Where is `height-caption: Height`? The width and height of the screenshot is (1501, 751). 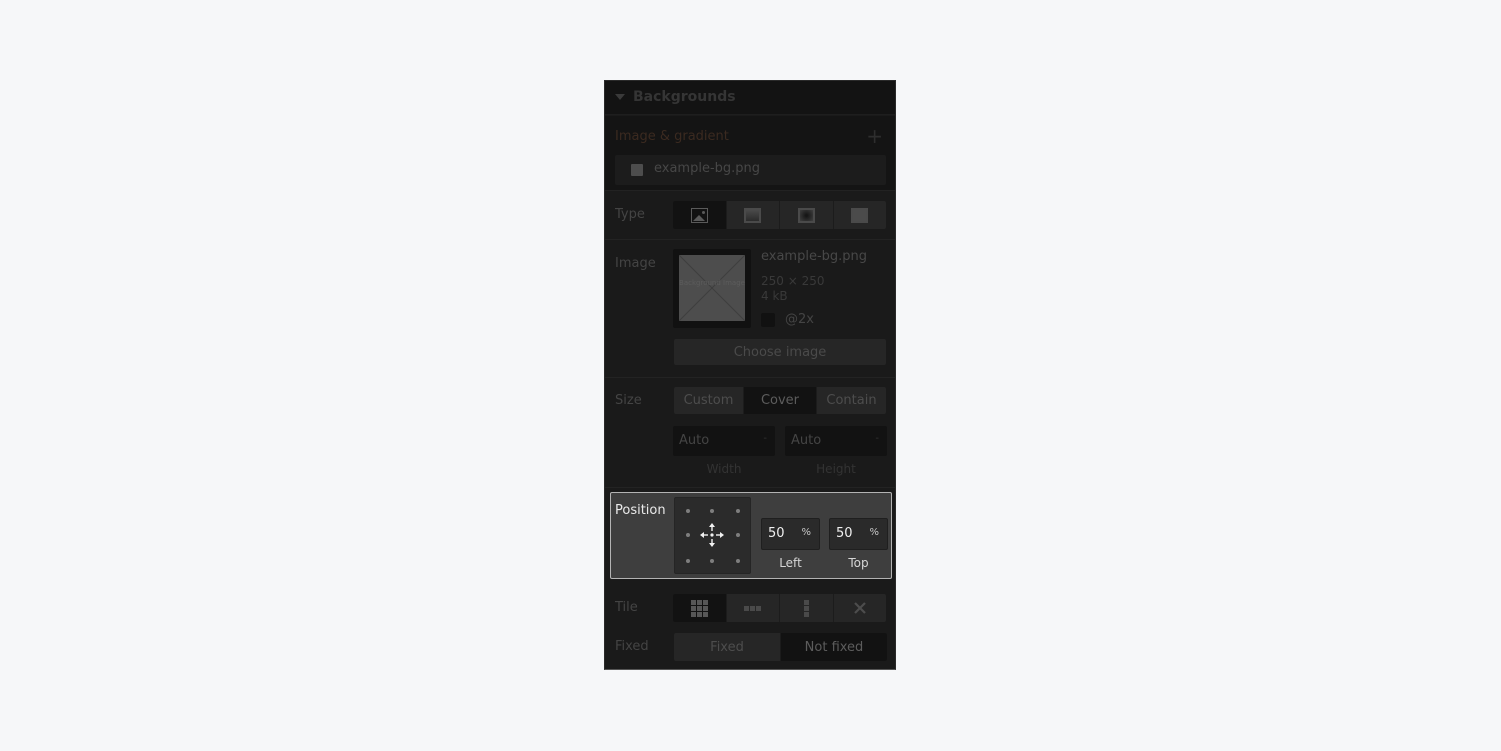 height-caption: Height is located at coordinates (836, 469).